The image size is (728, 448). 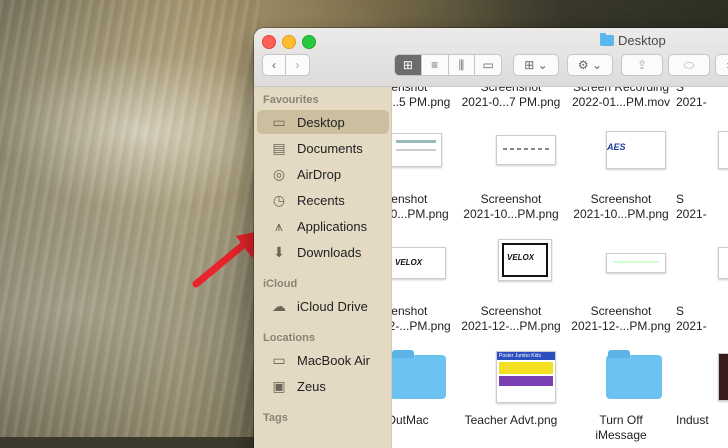 What do you see at coordinates (279, 199) in the screenshot?
I see `clock-icon: ◷` at bounding box center [279, 199].